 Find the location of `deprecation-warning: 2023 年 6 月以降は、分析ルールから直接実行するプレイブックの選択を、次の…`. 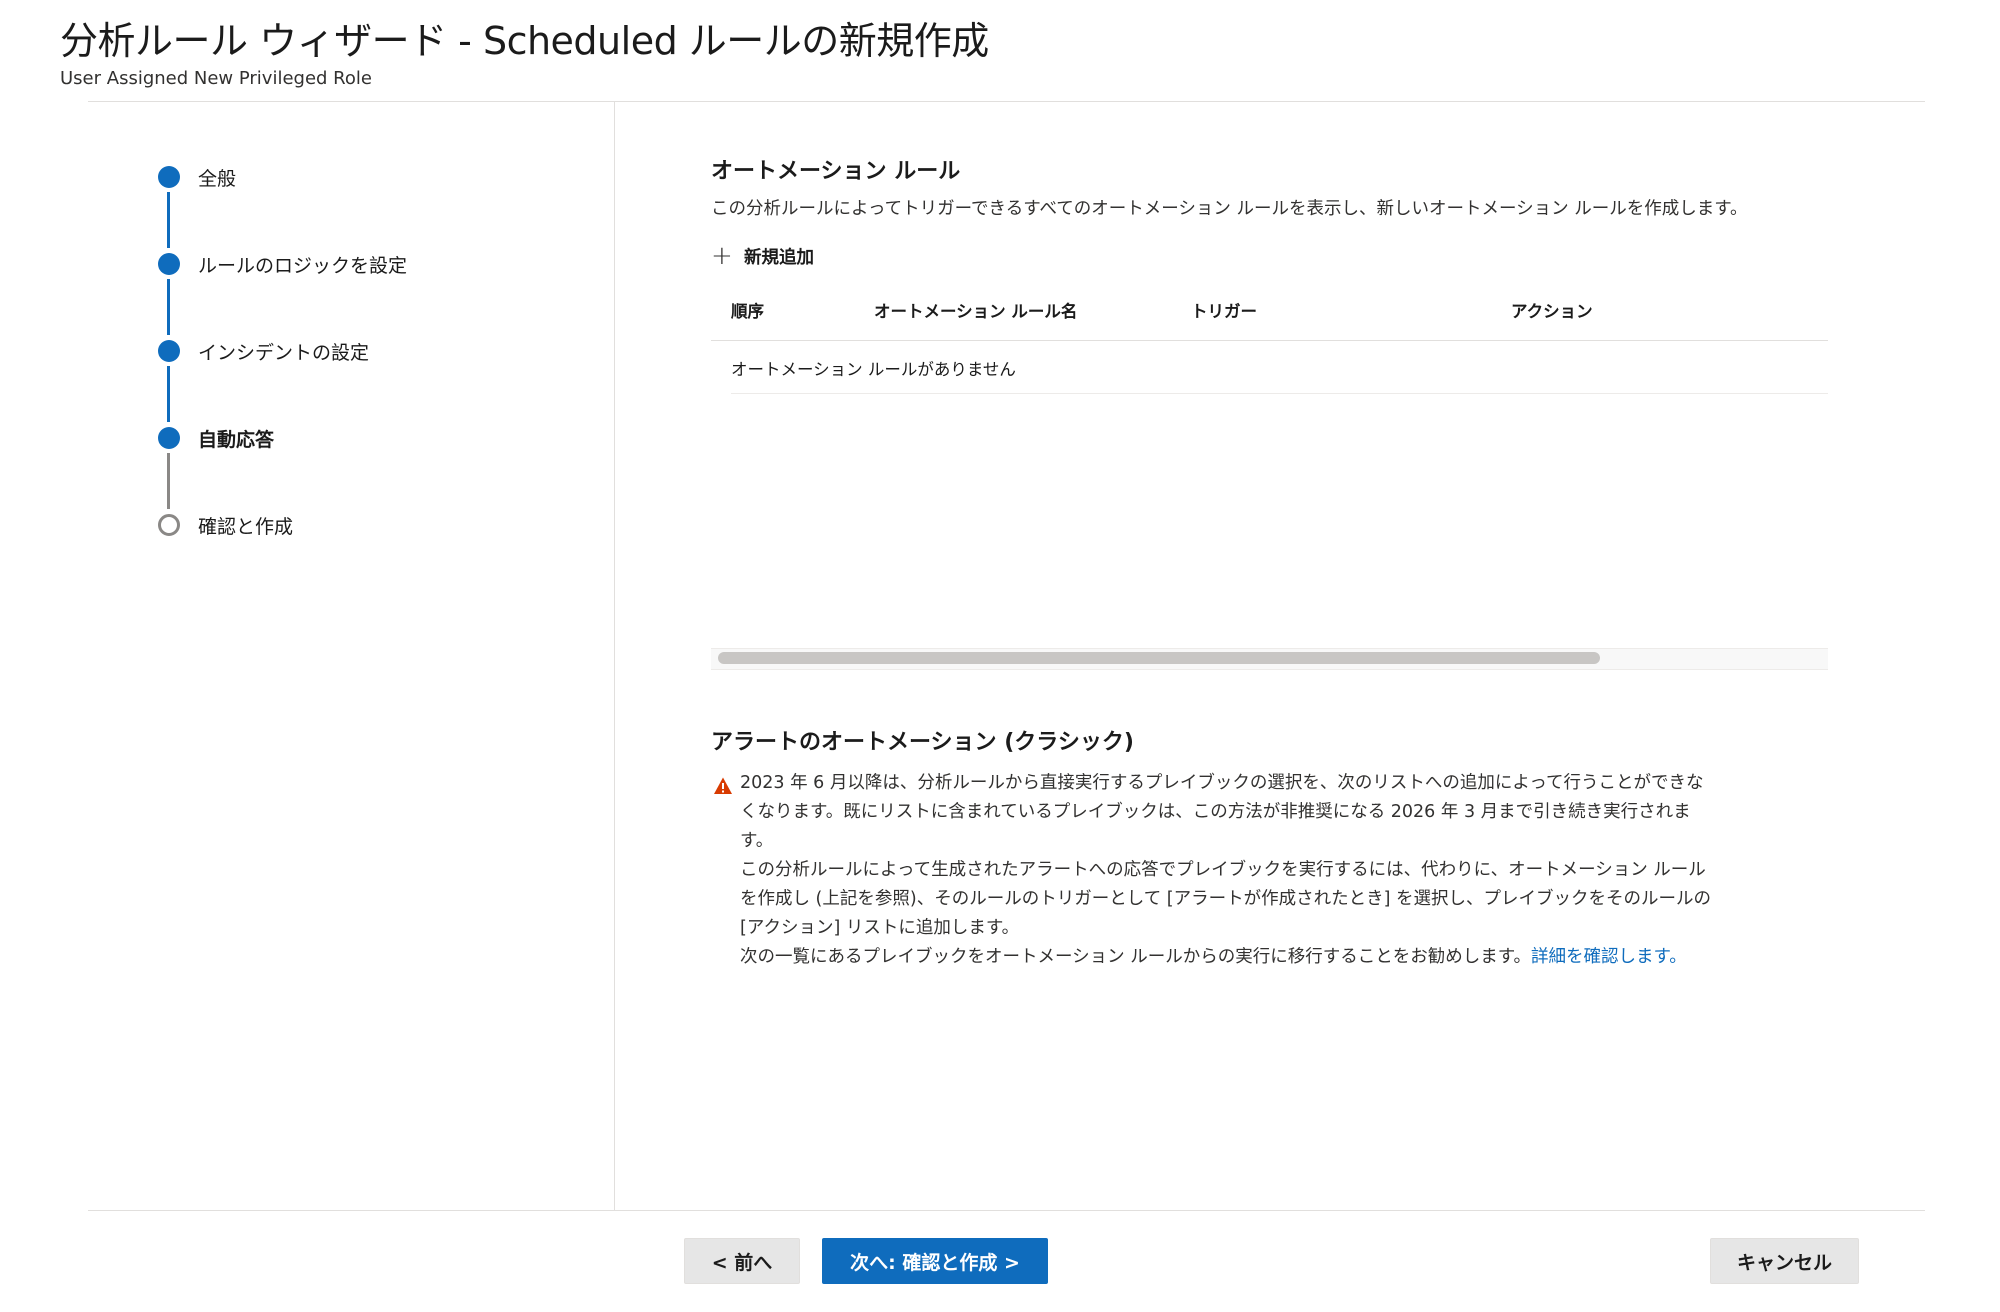

deprecation-warning: 2023 年 6 月以降は、分析ルールから直接実行するプレイブックの選択を、次の… is located at coordinates (1230, 870).